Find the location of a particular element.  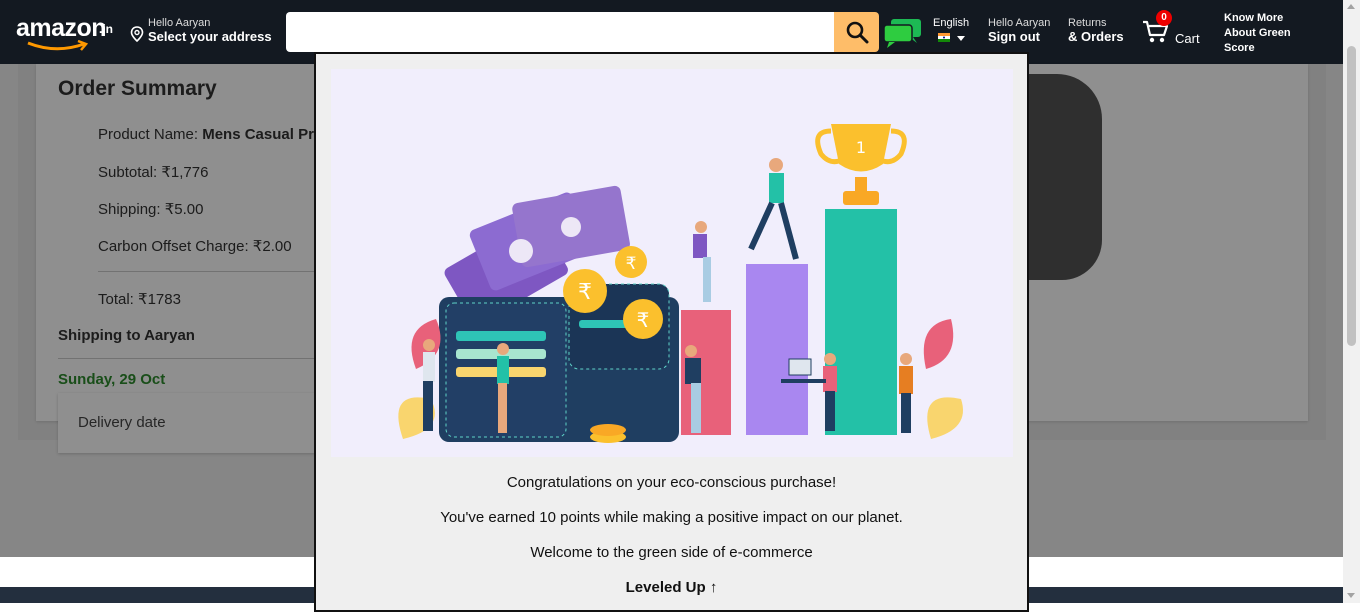

amazon-logo: amazon .in is located at coordinates (66, 32).